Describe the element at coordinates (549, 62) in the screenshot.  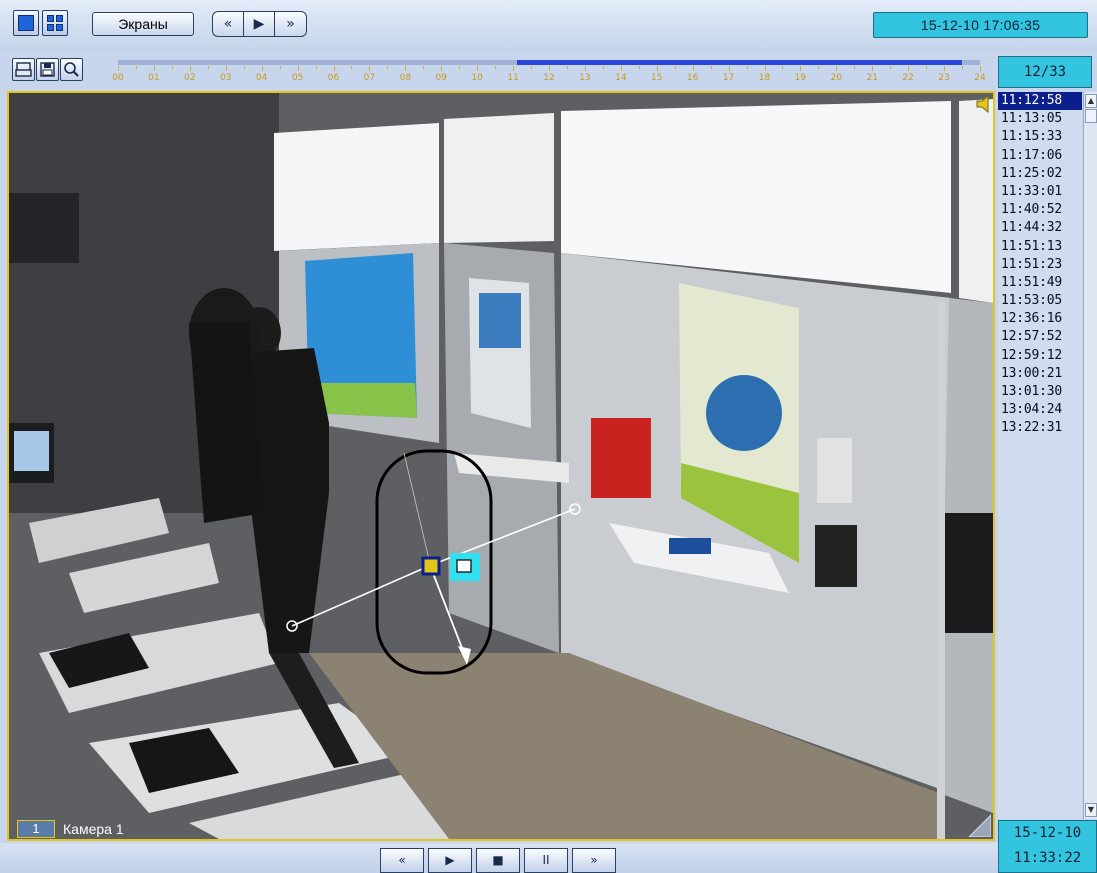
I see `timeline-track` at that location.